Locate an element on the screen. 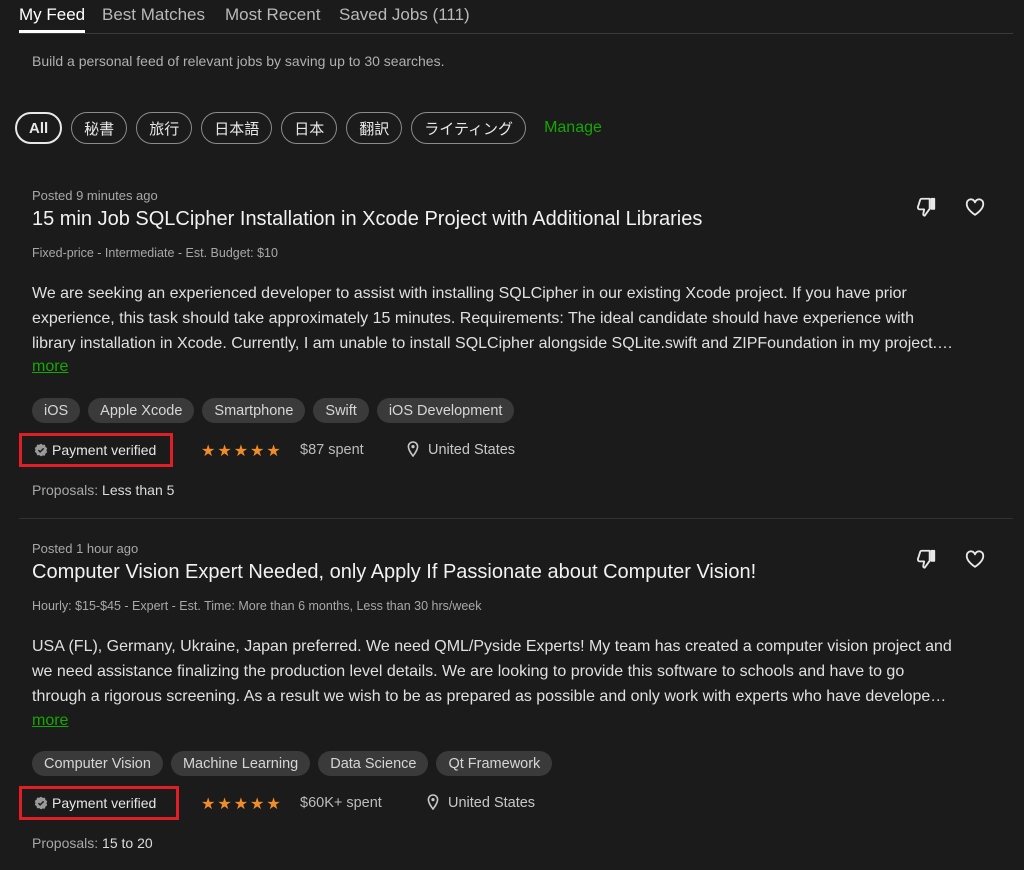  proposals-count: Proposals: Less than 5 is located at coordinates (103, 490).